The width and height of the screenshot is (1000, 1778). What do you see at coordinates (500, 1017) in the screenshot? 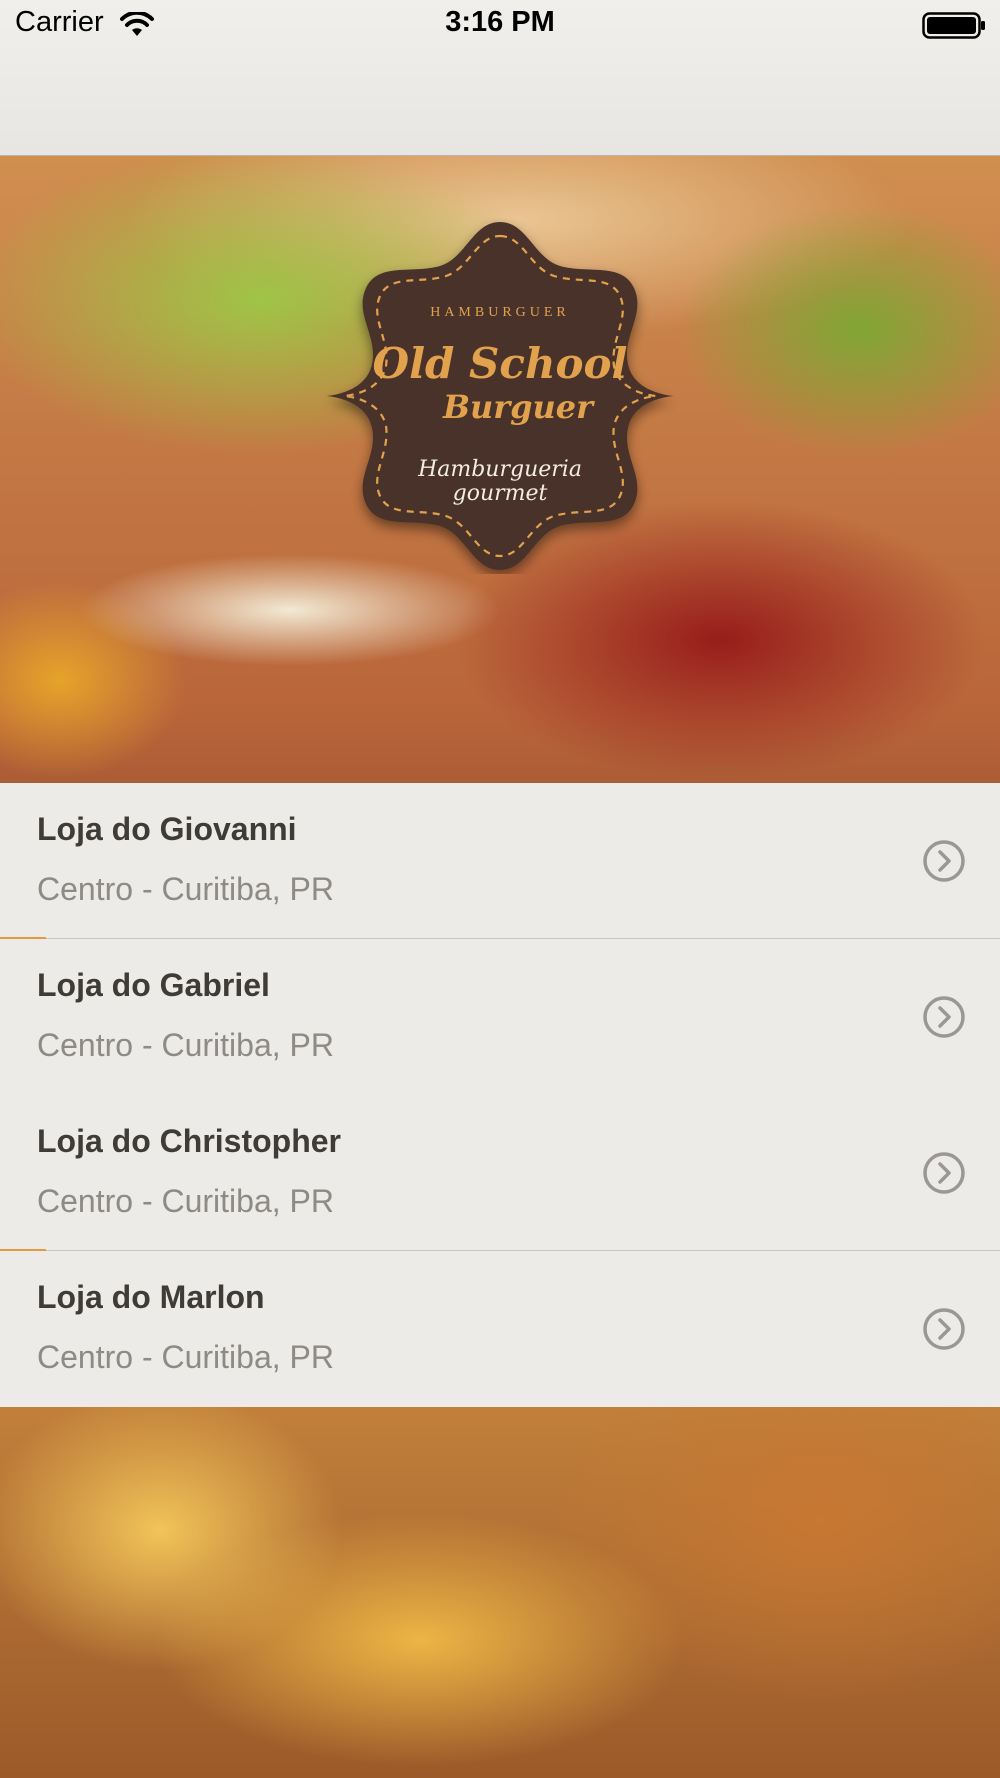
I see `store-row-gabriel: Loja do Gabriel Centro - Curitiba, PR` at bounding box center [500, 1017].